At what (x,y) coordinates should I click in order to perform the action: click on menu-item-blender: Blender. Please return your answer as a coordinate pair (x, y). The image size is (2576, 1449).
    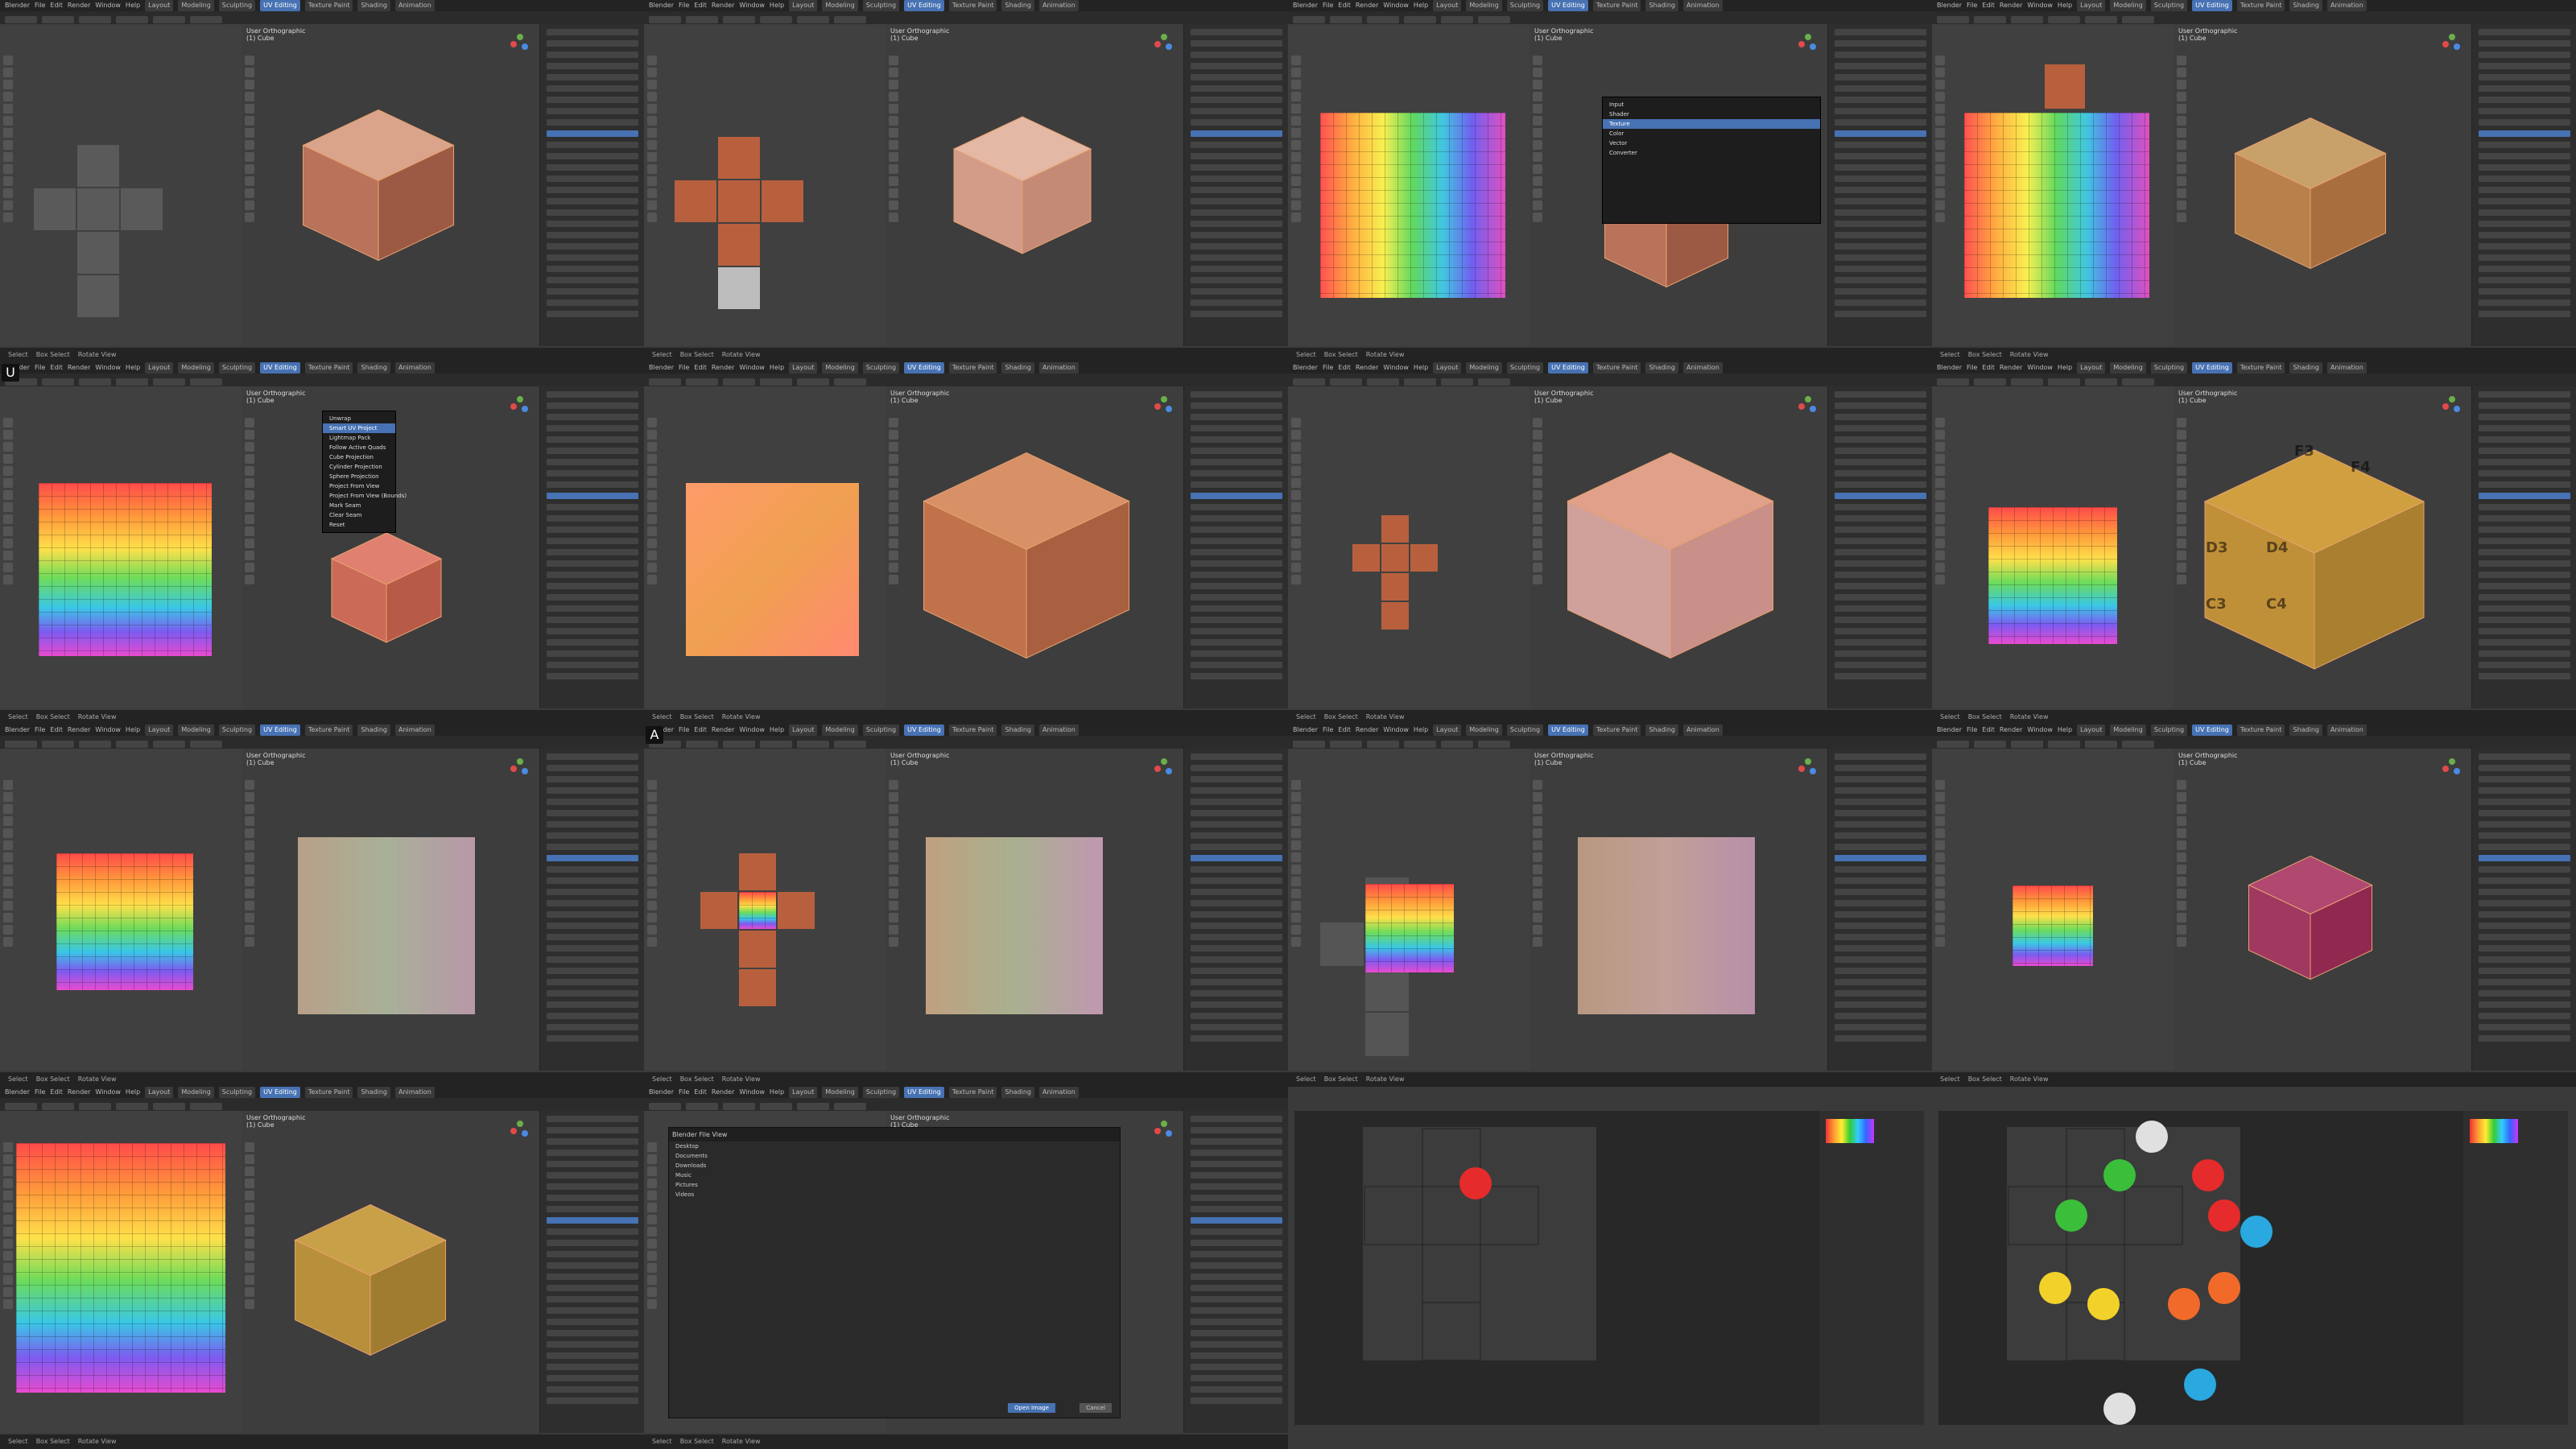
    Looking at the image, I should click on (661, 1092).